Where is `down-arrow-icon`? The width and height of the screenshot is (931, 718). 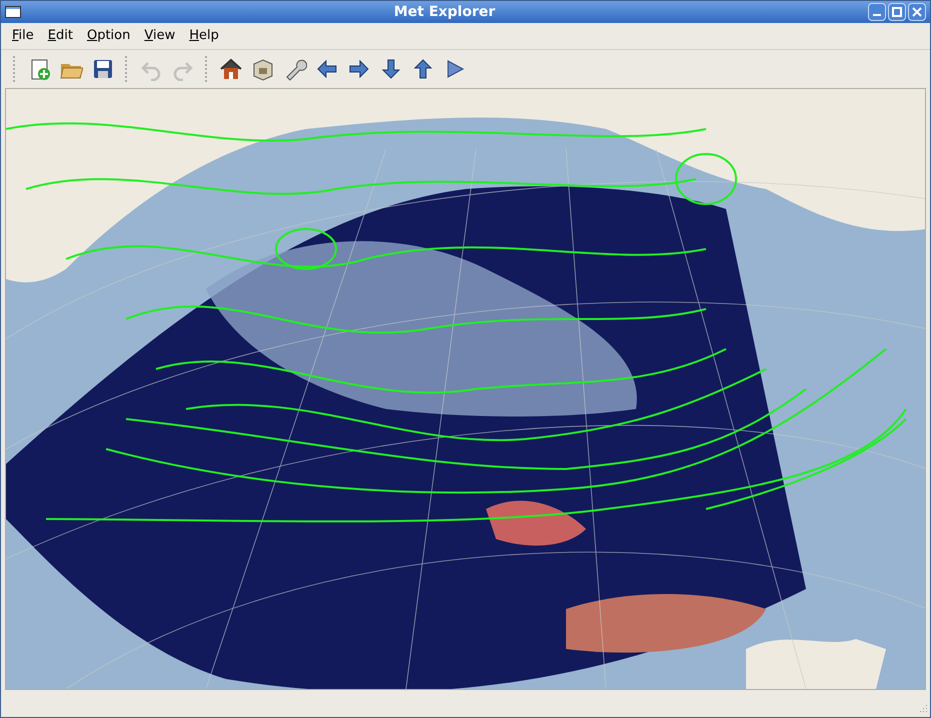
down-arrow-icon is located at coordinates (391, 69).